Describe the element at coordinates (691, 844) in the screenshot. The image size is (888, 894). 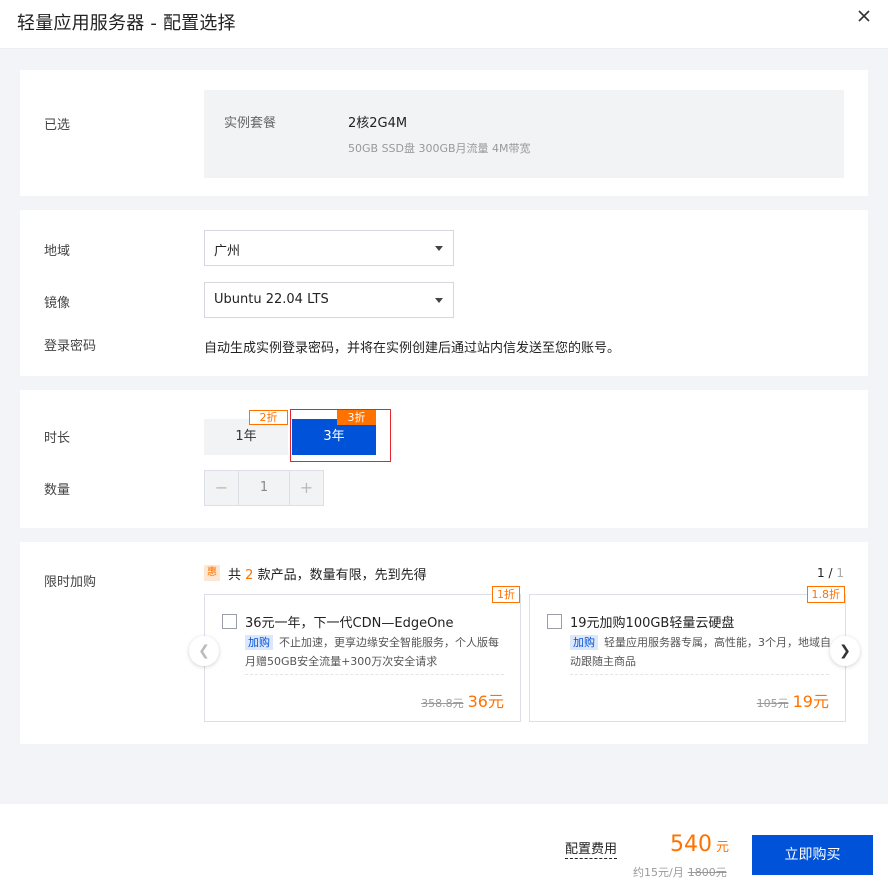
I see `fee-value: 540` at that location.